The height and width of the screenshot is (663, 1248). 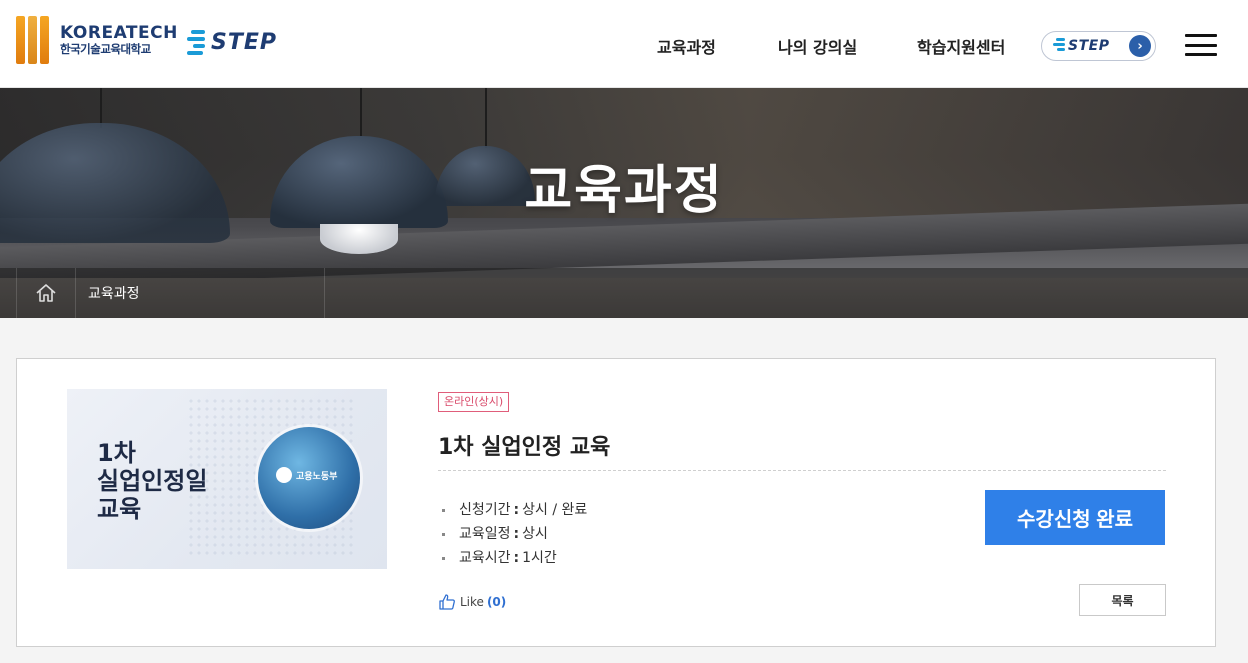 I want to click on list-button: 목록, so click(x=1122, y=600).